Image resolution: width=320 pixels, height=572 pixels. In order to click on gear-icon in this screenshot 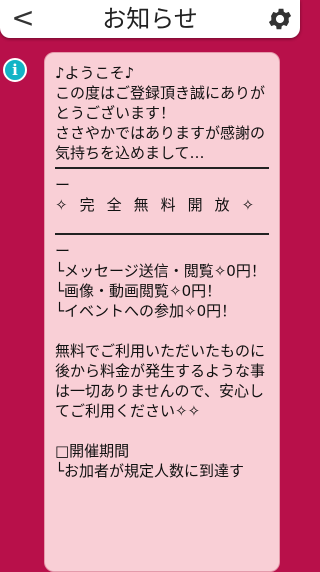, I will do `click(280, 19)`.